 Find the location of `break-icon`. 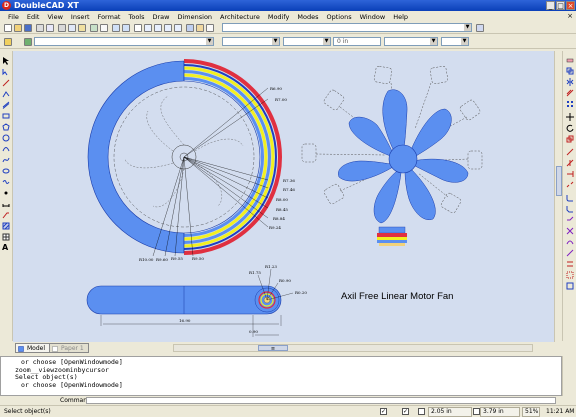

break-icon is located at coordinates (570, 185).